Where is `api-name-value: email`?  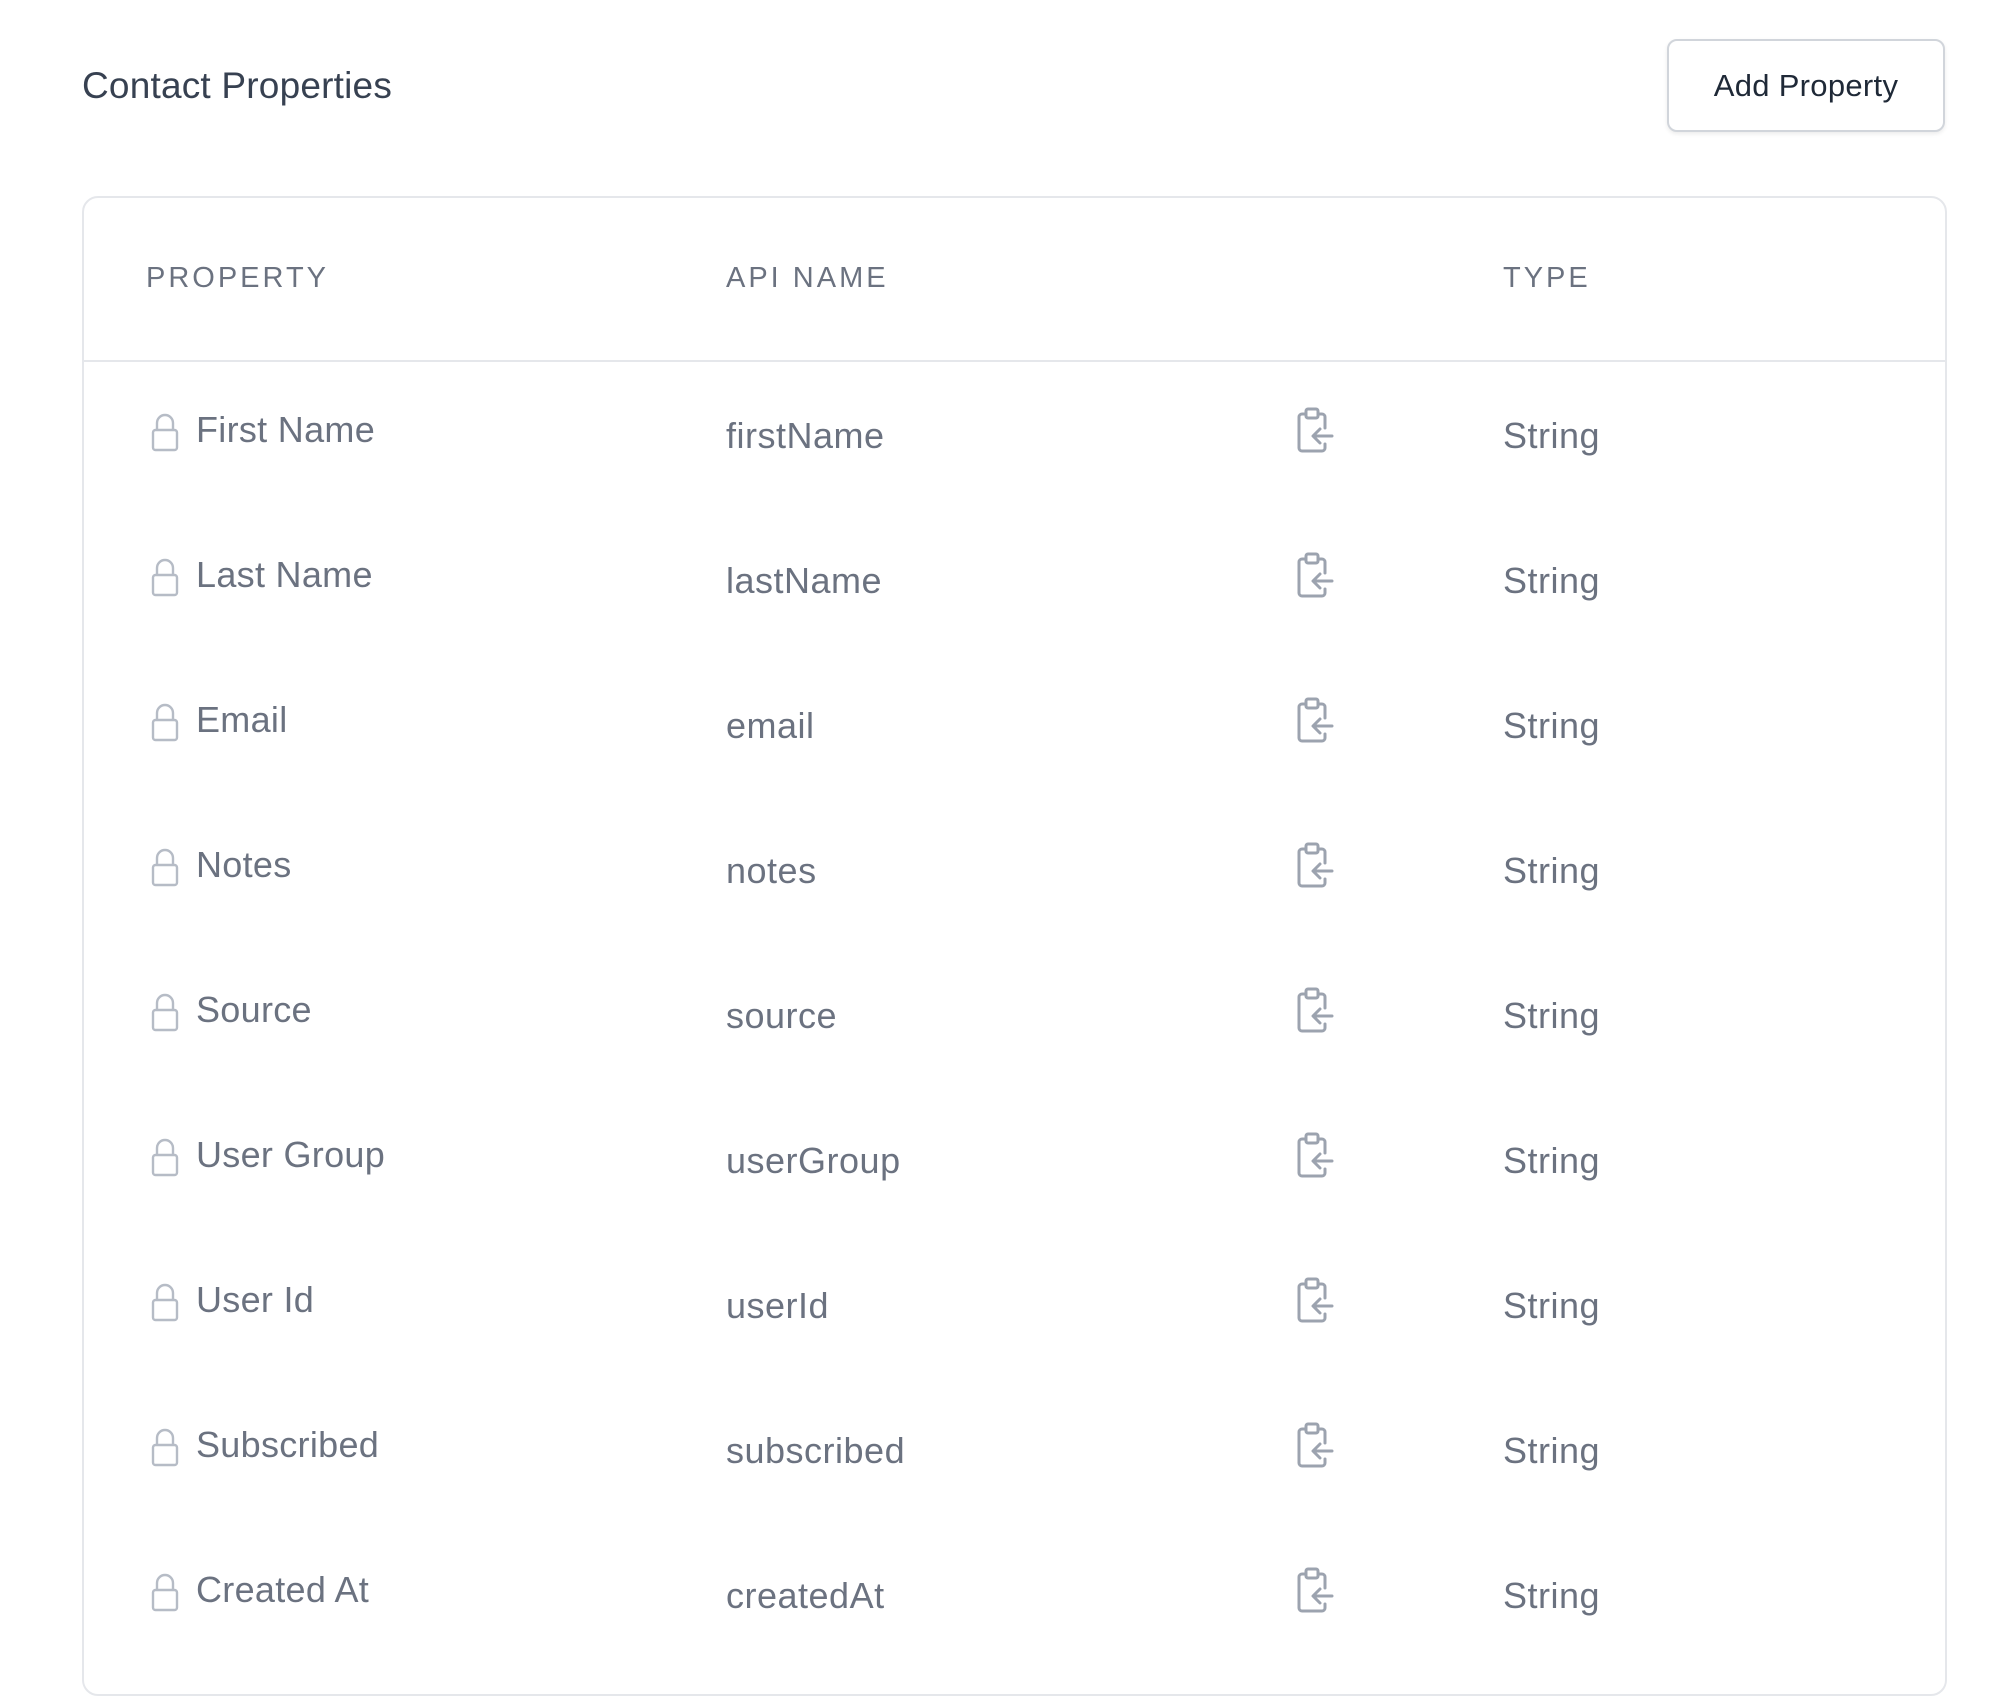 api-name-value: email is located at coordinates (770, 725).